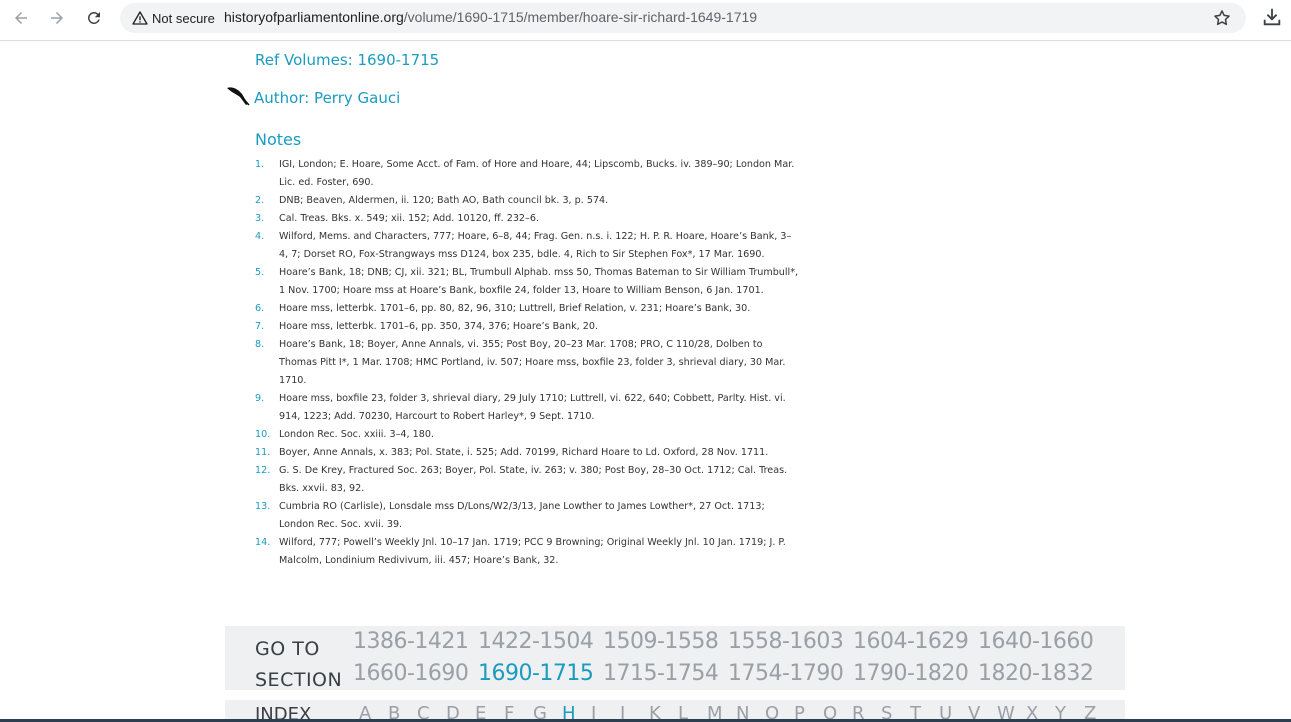 This screenshot has height=722, width=1291. I want to click on period-link: 1715-1754, so click(665, 674).